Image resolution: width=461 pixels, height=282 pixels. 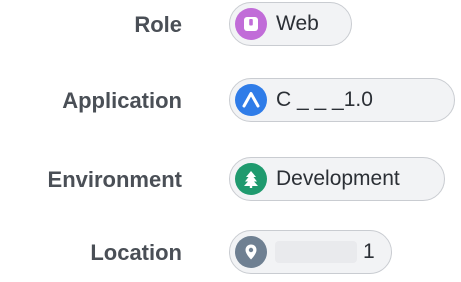 I want to click on environment-label: Environment, so click(x=114, y=179).